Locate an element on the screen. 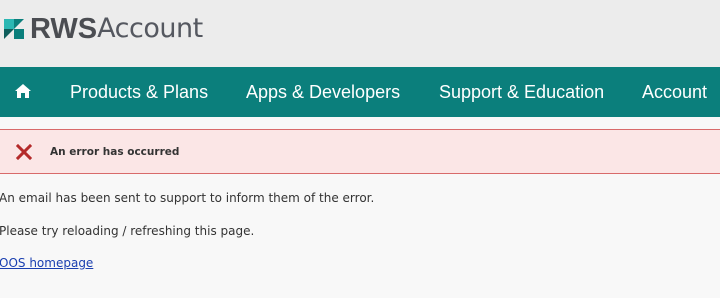 This screenshot has width=720, height=298. close-x-icon is located at coordinates (24, 152).